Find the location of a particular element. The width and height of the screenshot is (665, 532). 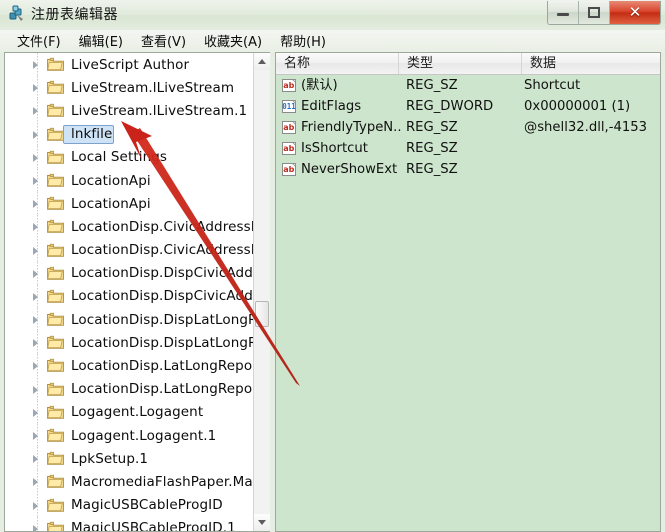

value-row: ab IsShortcut REG_SZ is located at coordinates (468, 148).